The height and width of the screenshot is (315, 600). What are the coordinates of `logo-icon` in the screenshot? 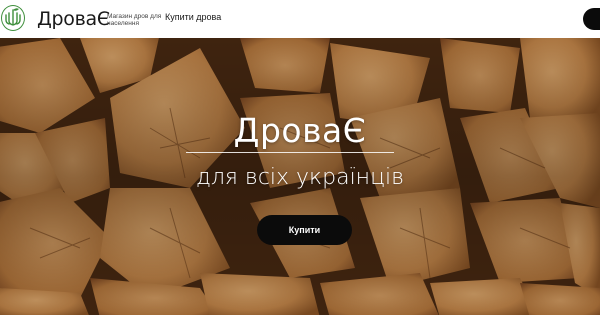 It's located at (13, 18).